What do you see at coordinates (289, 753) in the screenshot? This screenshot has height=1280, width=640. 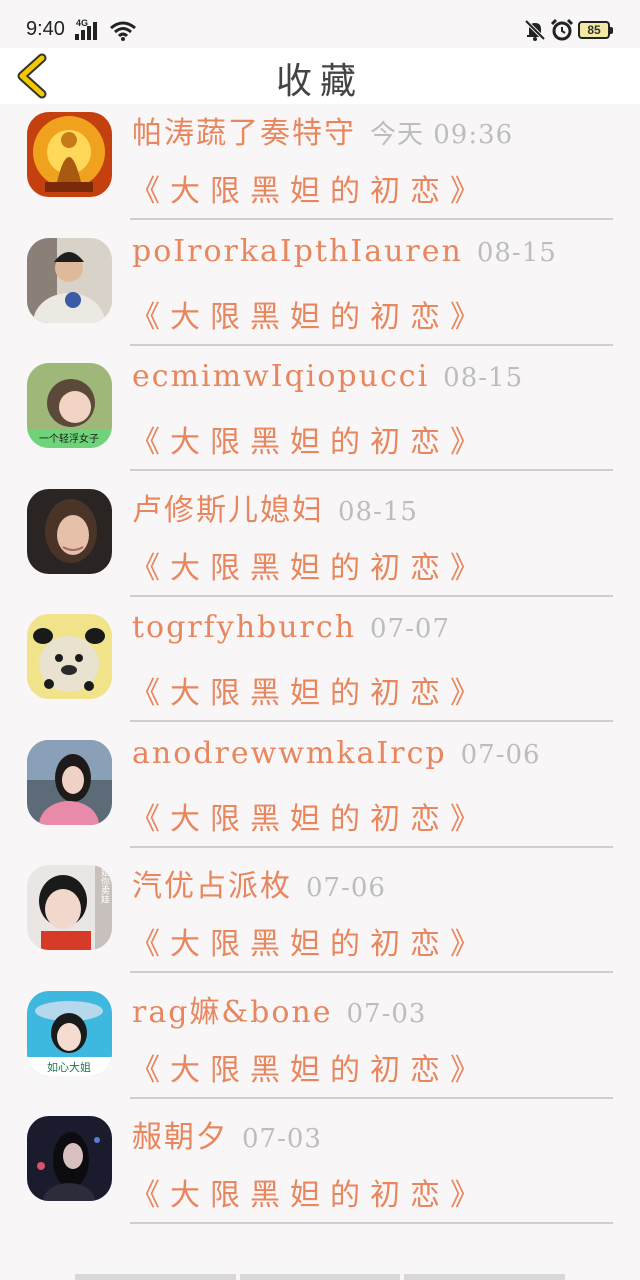 I see `user-name: anodrewwmkaIrcp` at bounding box center [289, 753].